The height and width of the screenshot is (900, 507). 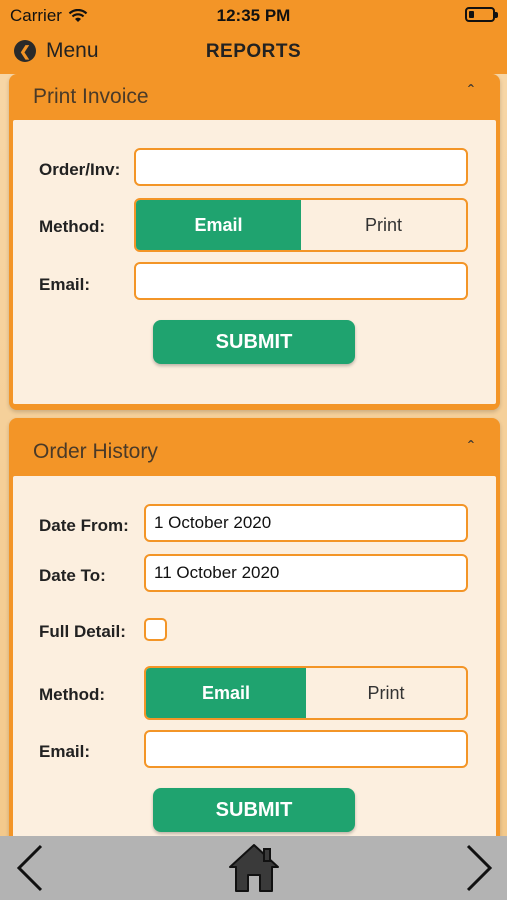 I want to click on date-to-label: Date To:, so click(x=72, y=575).